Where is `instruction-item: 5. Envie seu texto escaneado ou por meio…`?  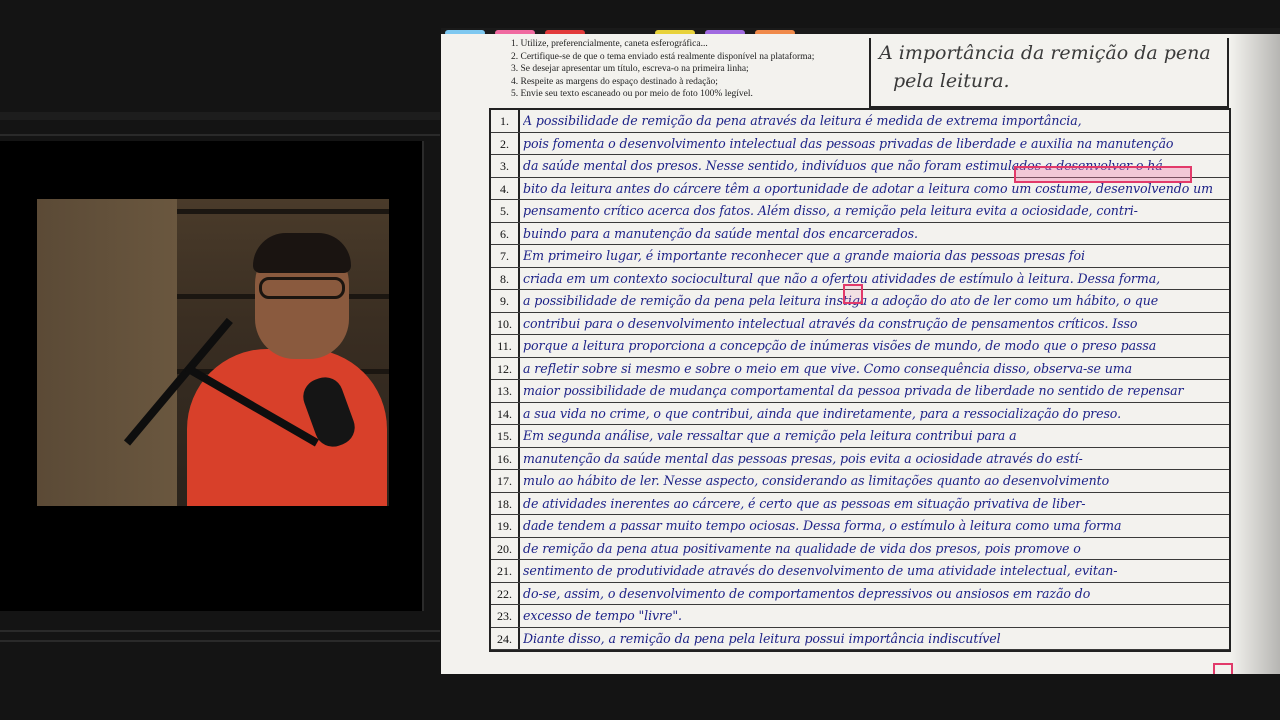
instruction-item: 5. Envie seu texto escaneado ou por meio… is located at coordinates (632, 94).